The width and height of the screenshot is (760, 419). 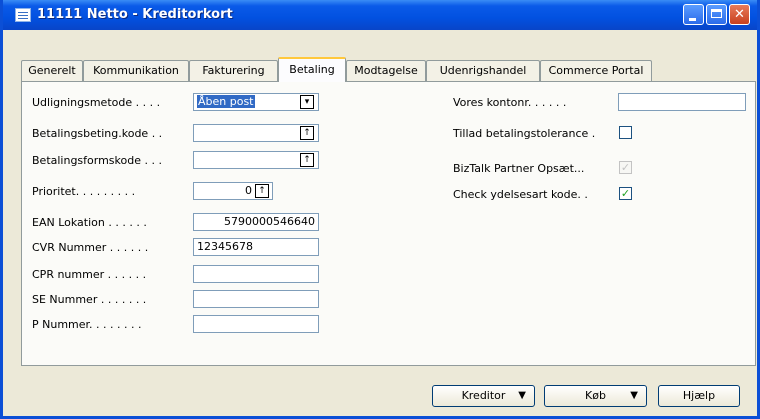 What do you see at coordinates (520, 194) in the screenshot?
I see `check-ydelsesart-label: Check ydelsesart kode. .` at bounding box center [520, 194].